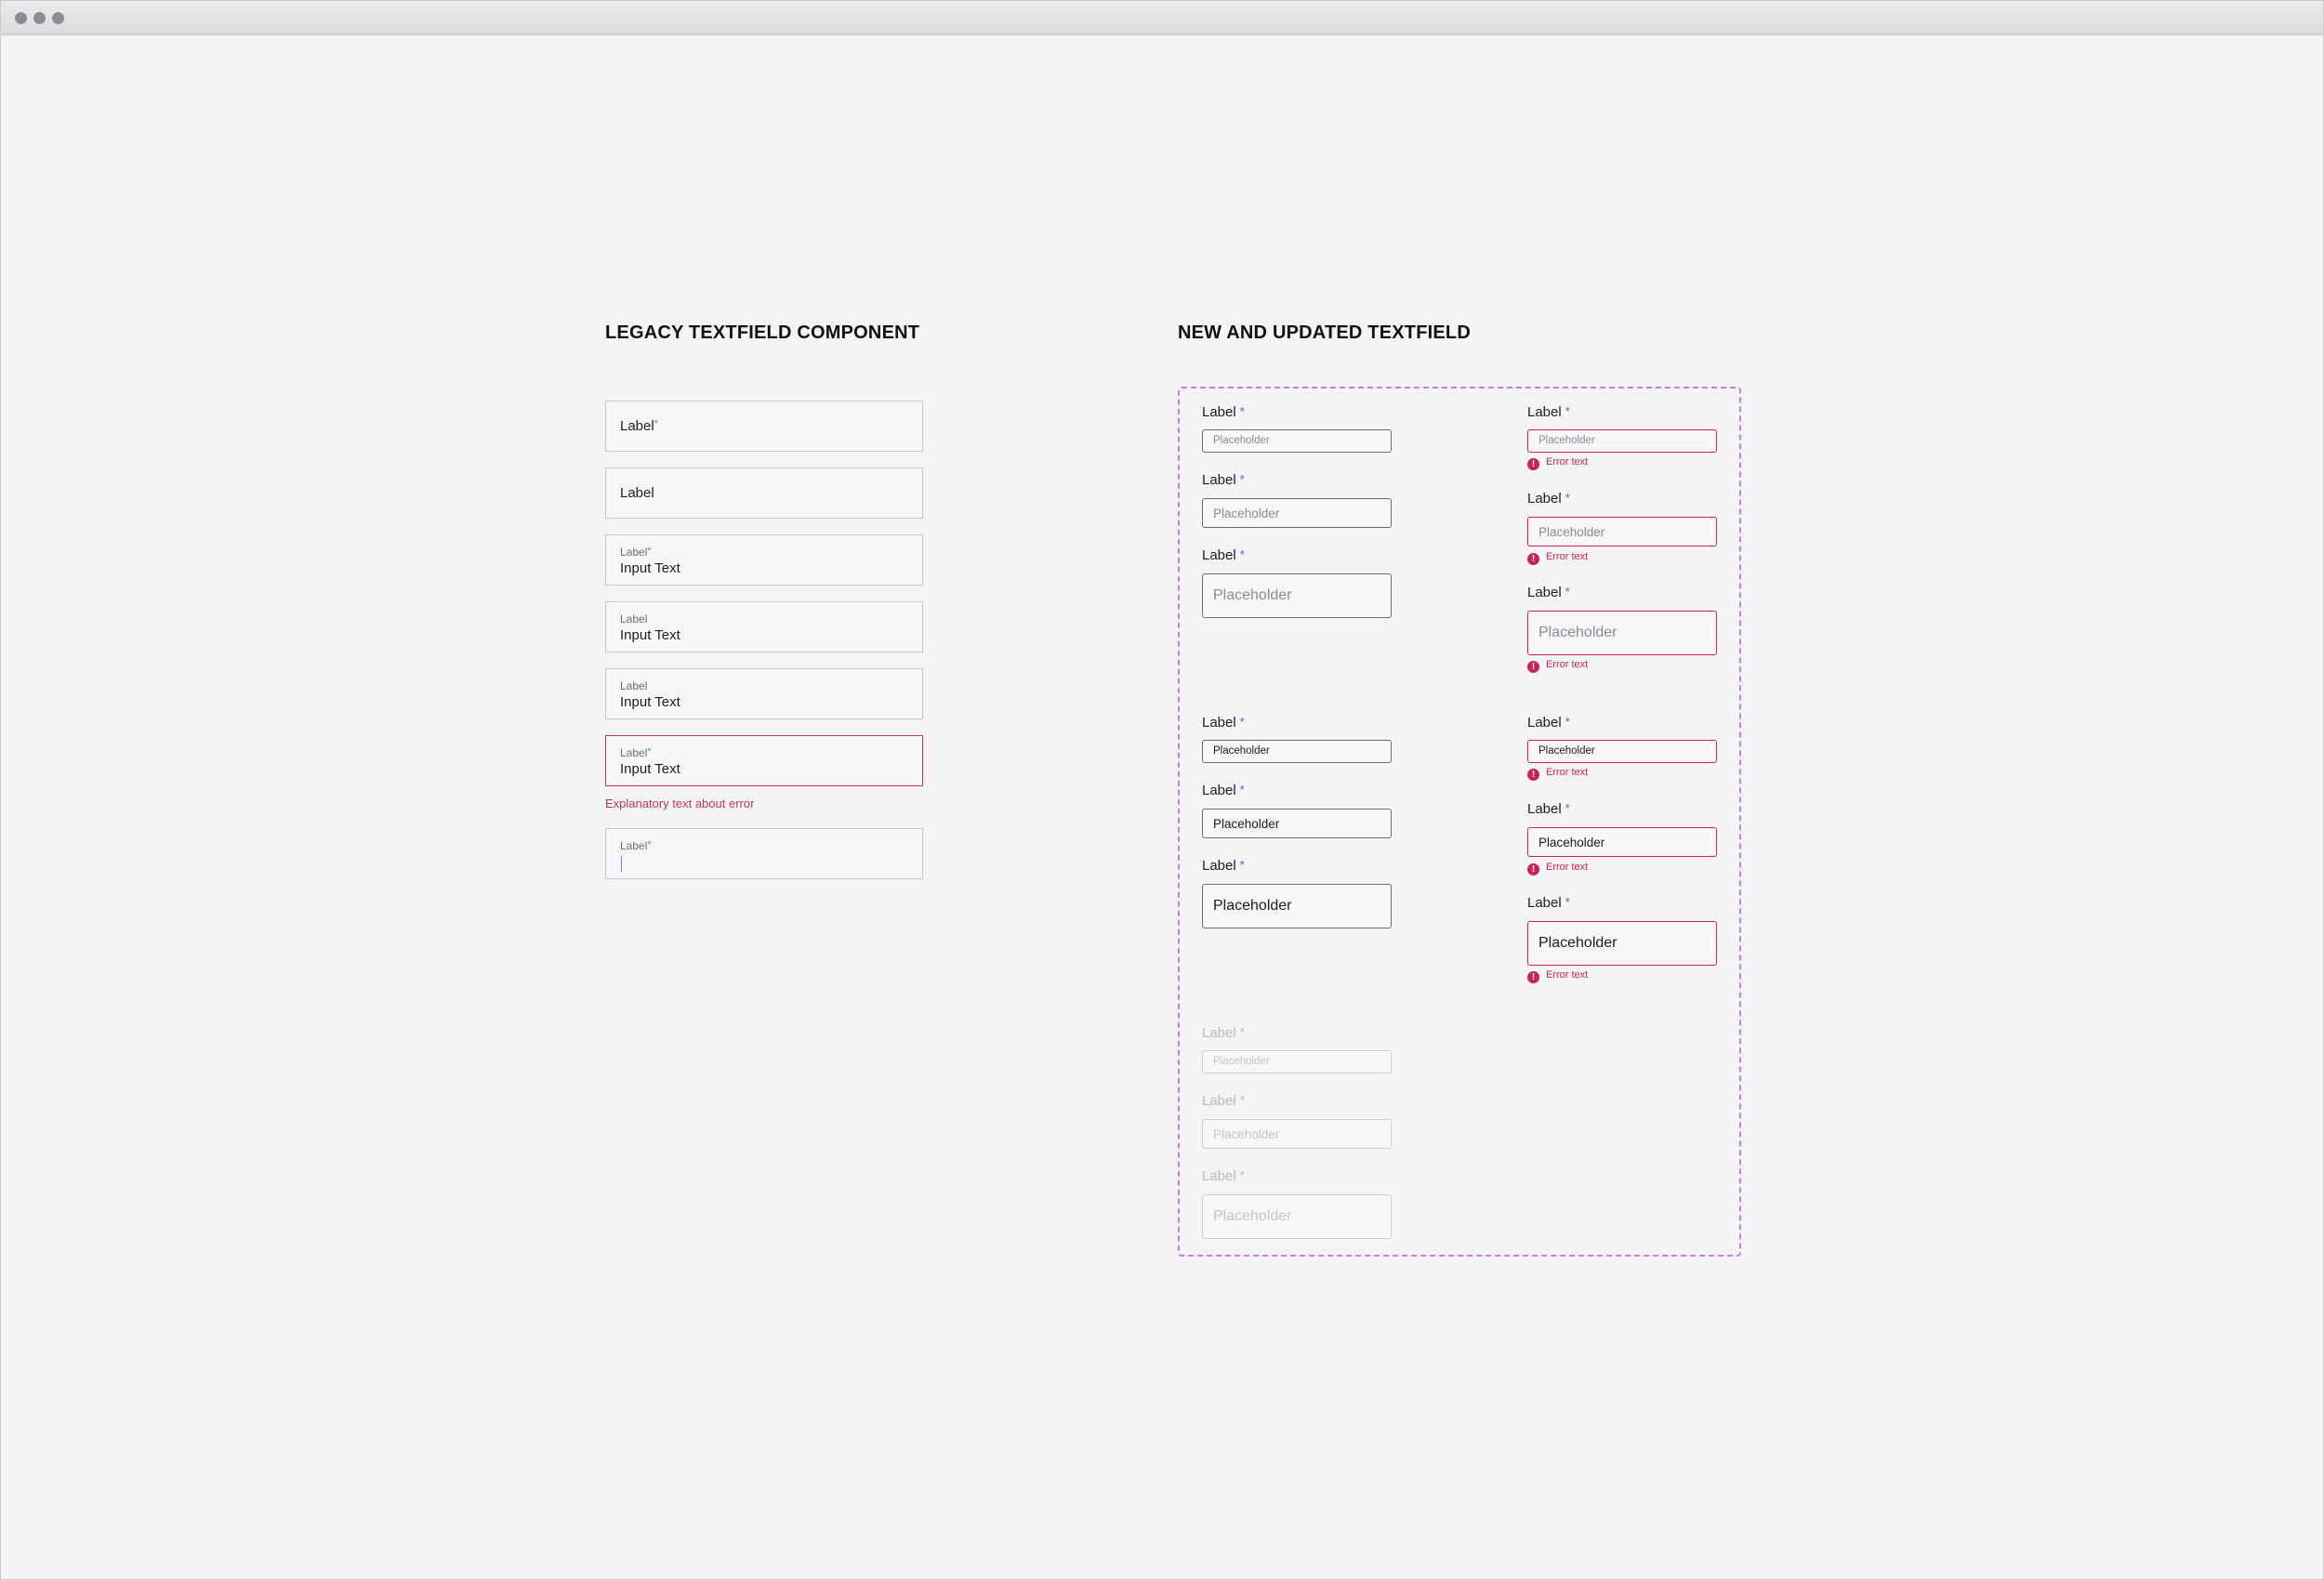  Describe the element at coordinates (1622, 441) in the screenshot. I see `textfield-small-error: Placeholder` at that location.